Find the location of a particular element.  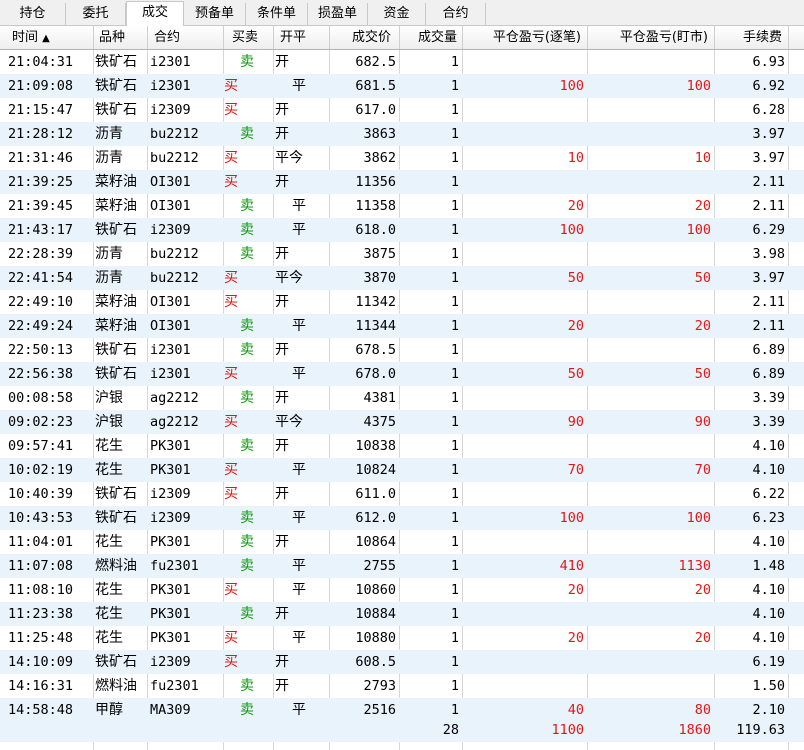

cell-pnl-trade: 100 is located at coordinates (571, 230).